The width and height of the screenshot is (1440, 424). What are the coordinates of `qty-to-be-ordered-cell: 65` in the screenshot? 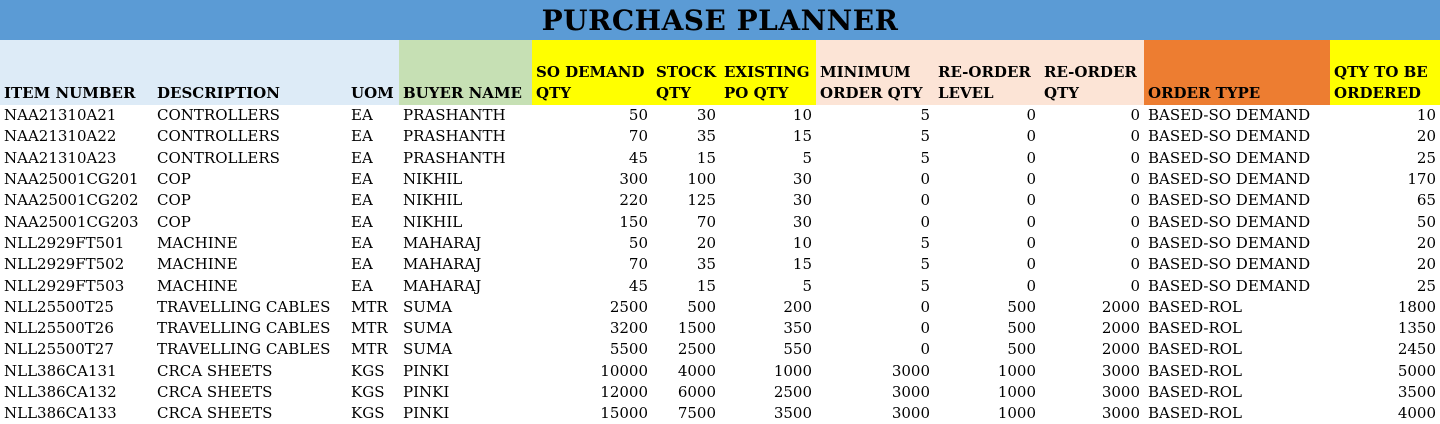 It's located at (1385, 200).